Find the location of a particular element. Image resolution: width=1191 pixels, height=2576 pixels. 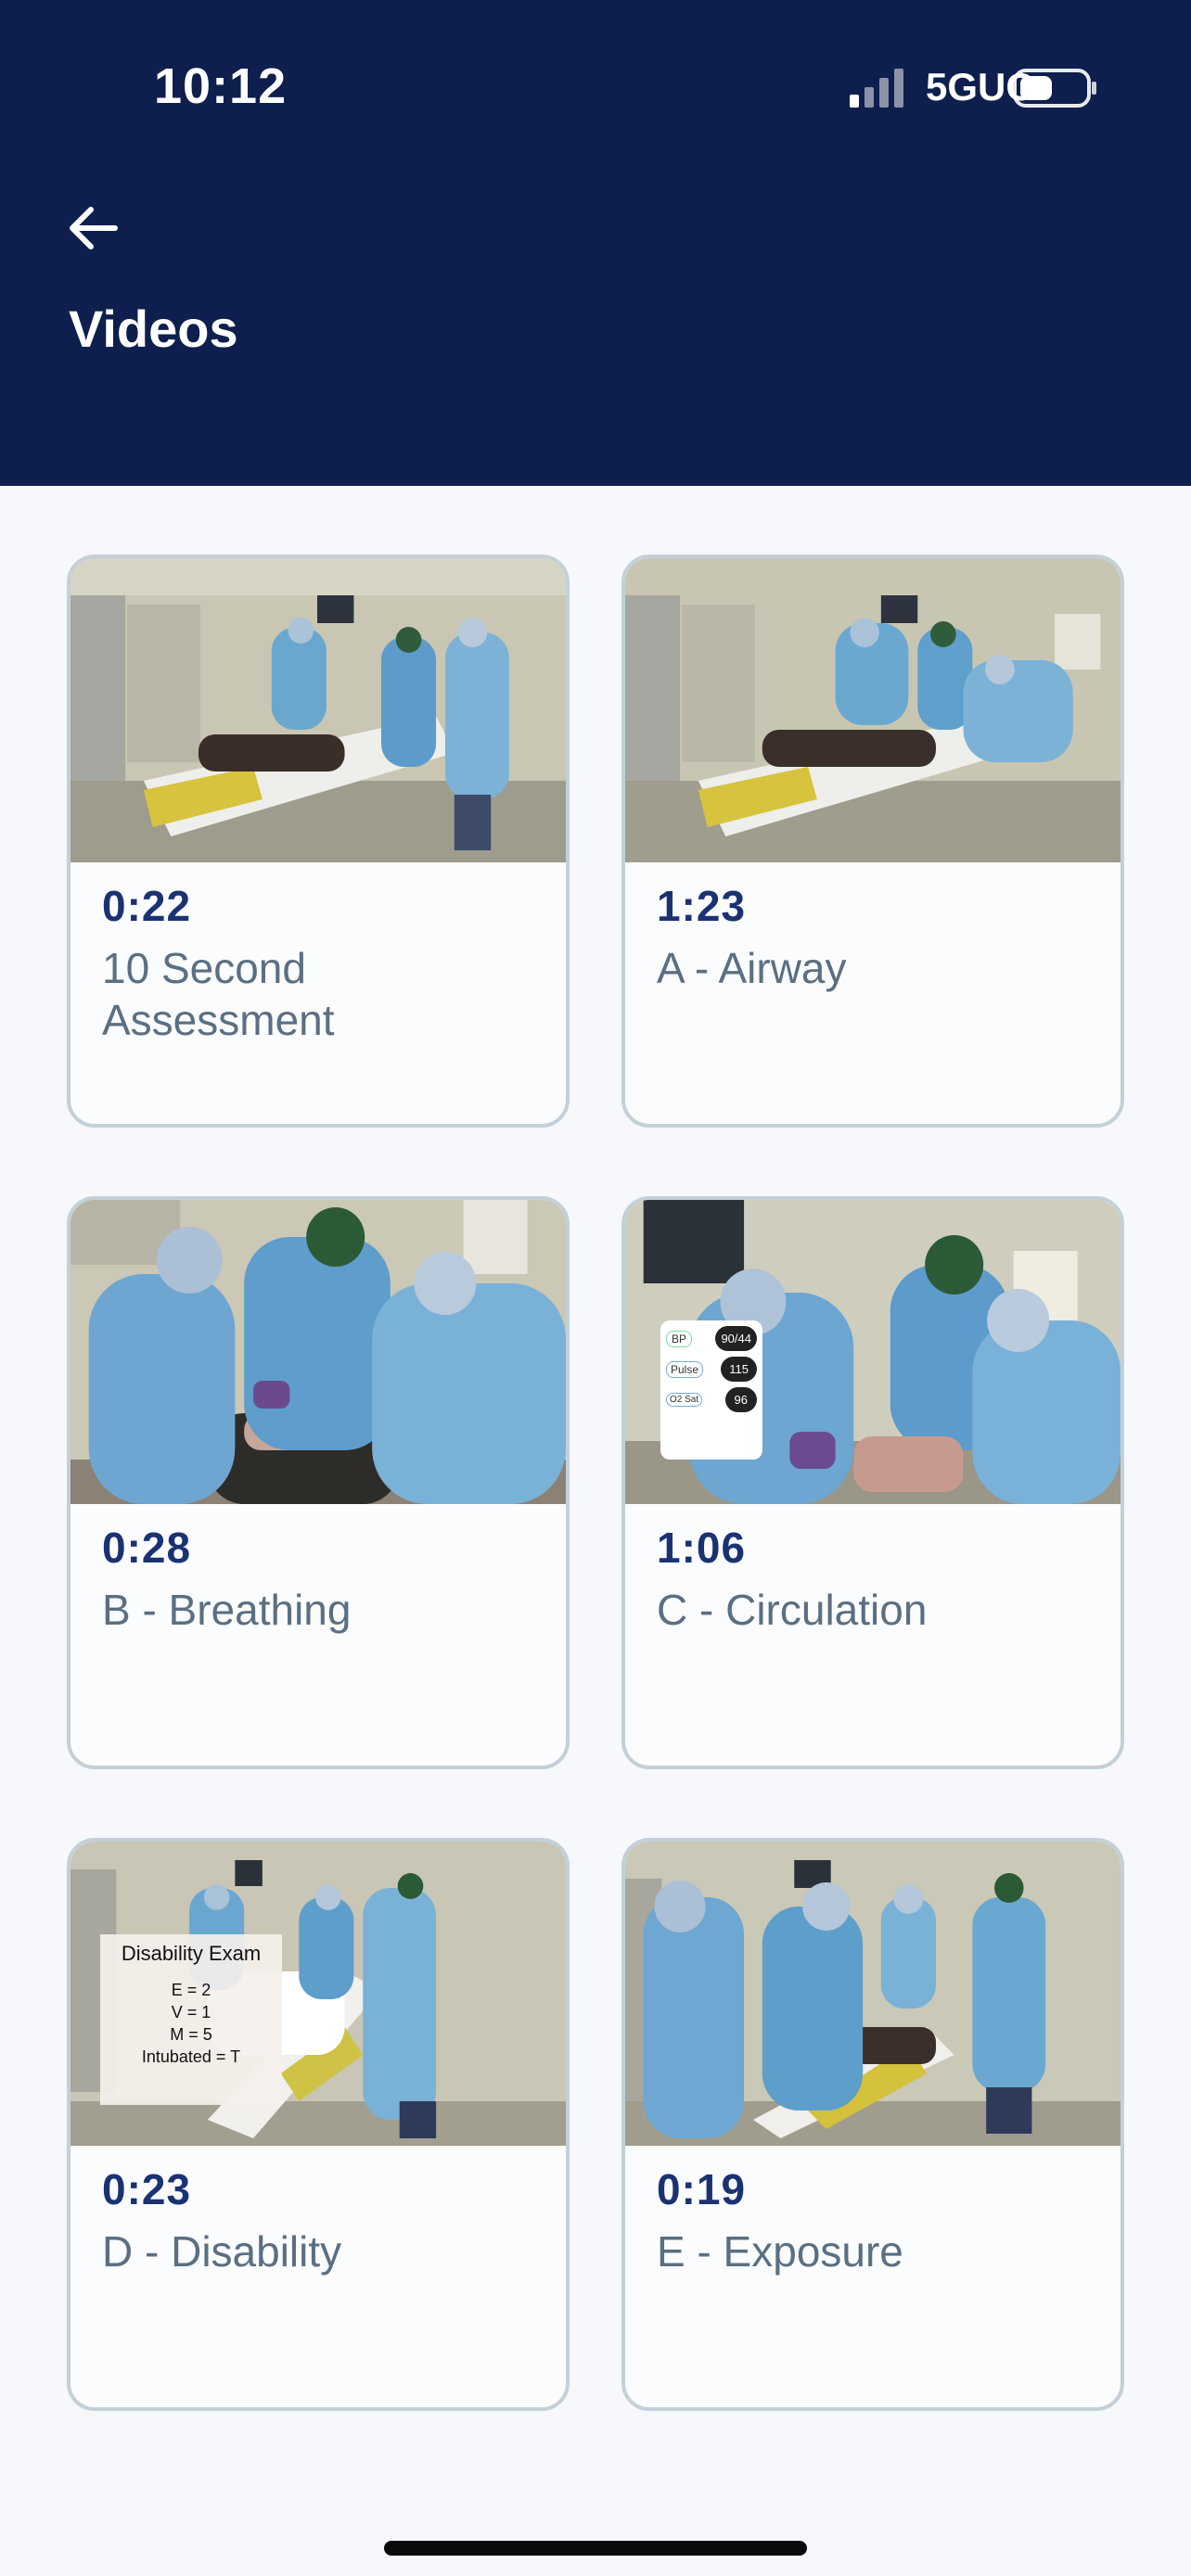

overlay-line: M = 5 is located at coordinates (191, 2034).